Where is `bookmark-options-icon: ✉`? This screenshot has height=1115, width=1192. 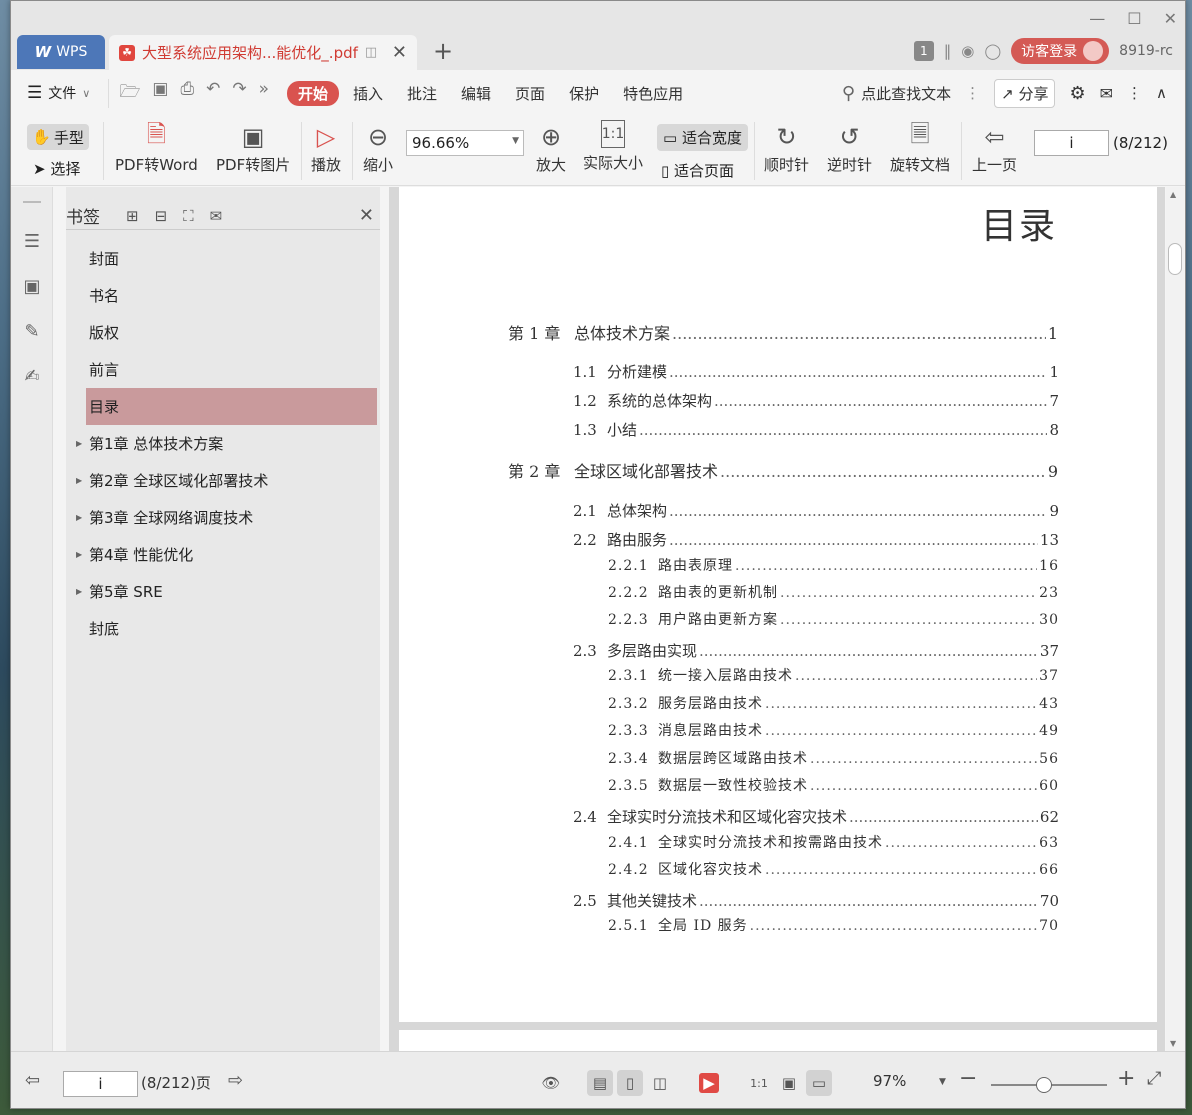 bookmark-options-icon: ✉ is located at coordinates (216, 216).